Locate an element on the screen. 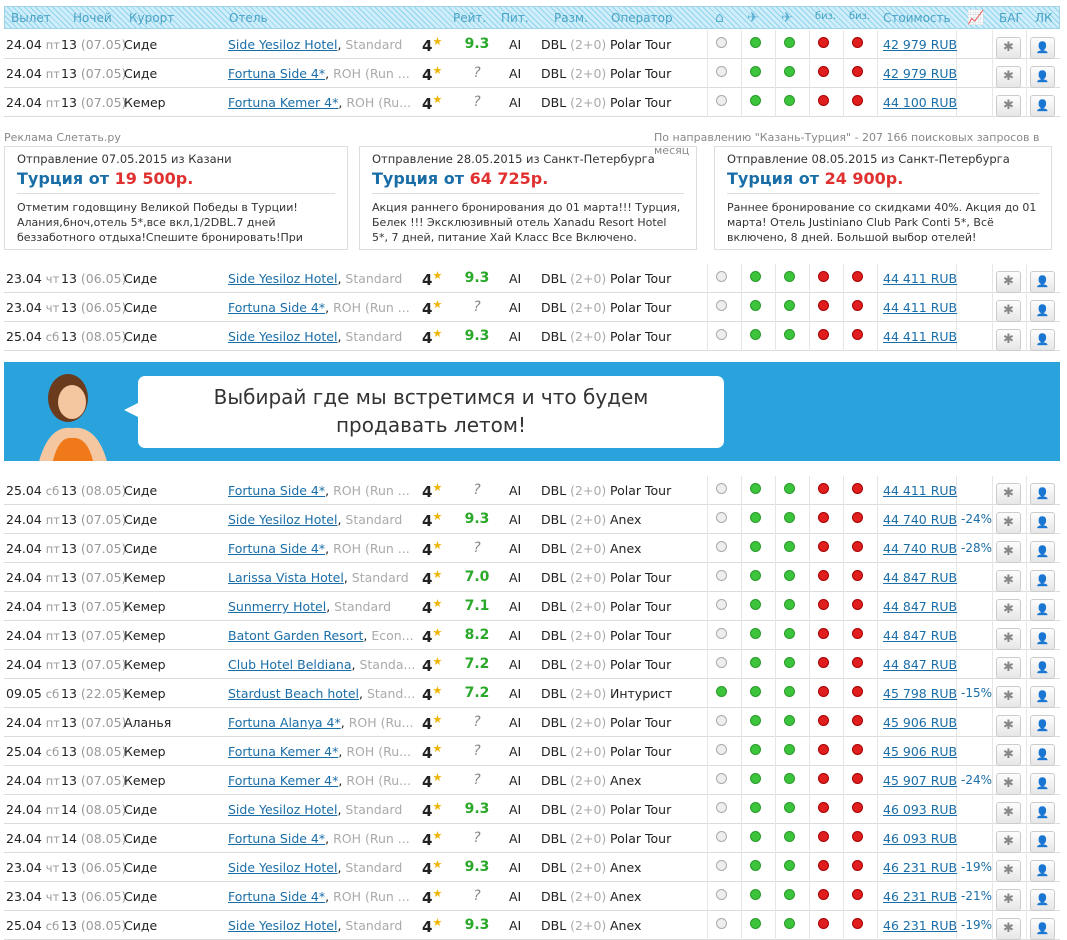  price-link: 44 847 RUB is located at coordinates (920, 664).